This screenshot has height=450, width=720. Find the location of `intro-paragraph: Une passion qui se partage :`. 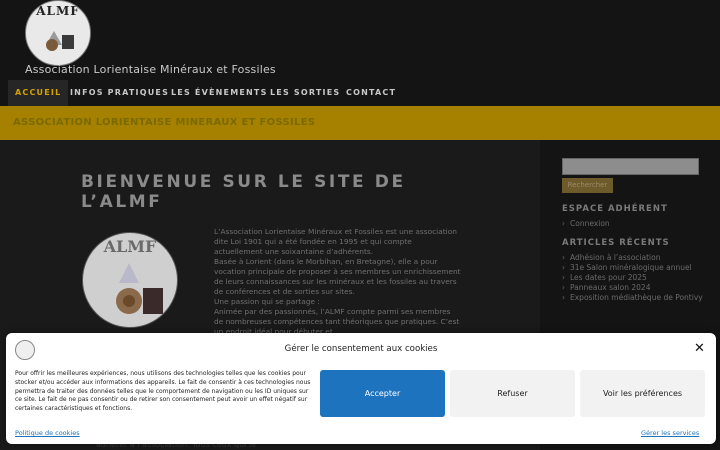

intro-paragraph: Une passion qui se partage : is located at coordinates (267, 301).